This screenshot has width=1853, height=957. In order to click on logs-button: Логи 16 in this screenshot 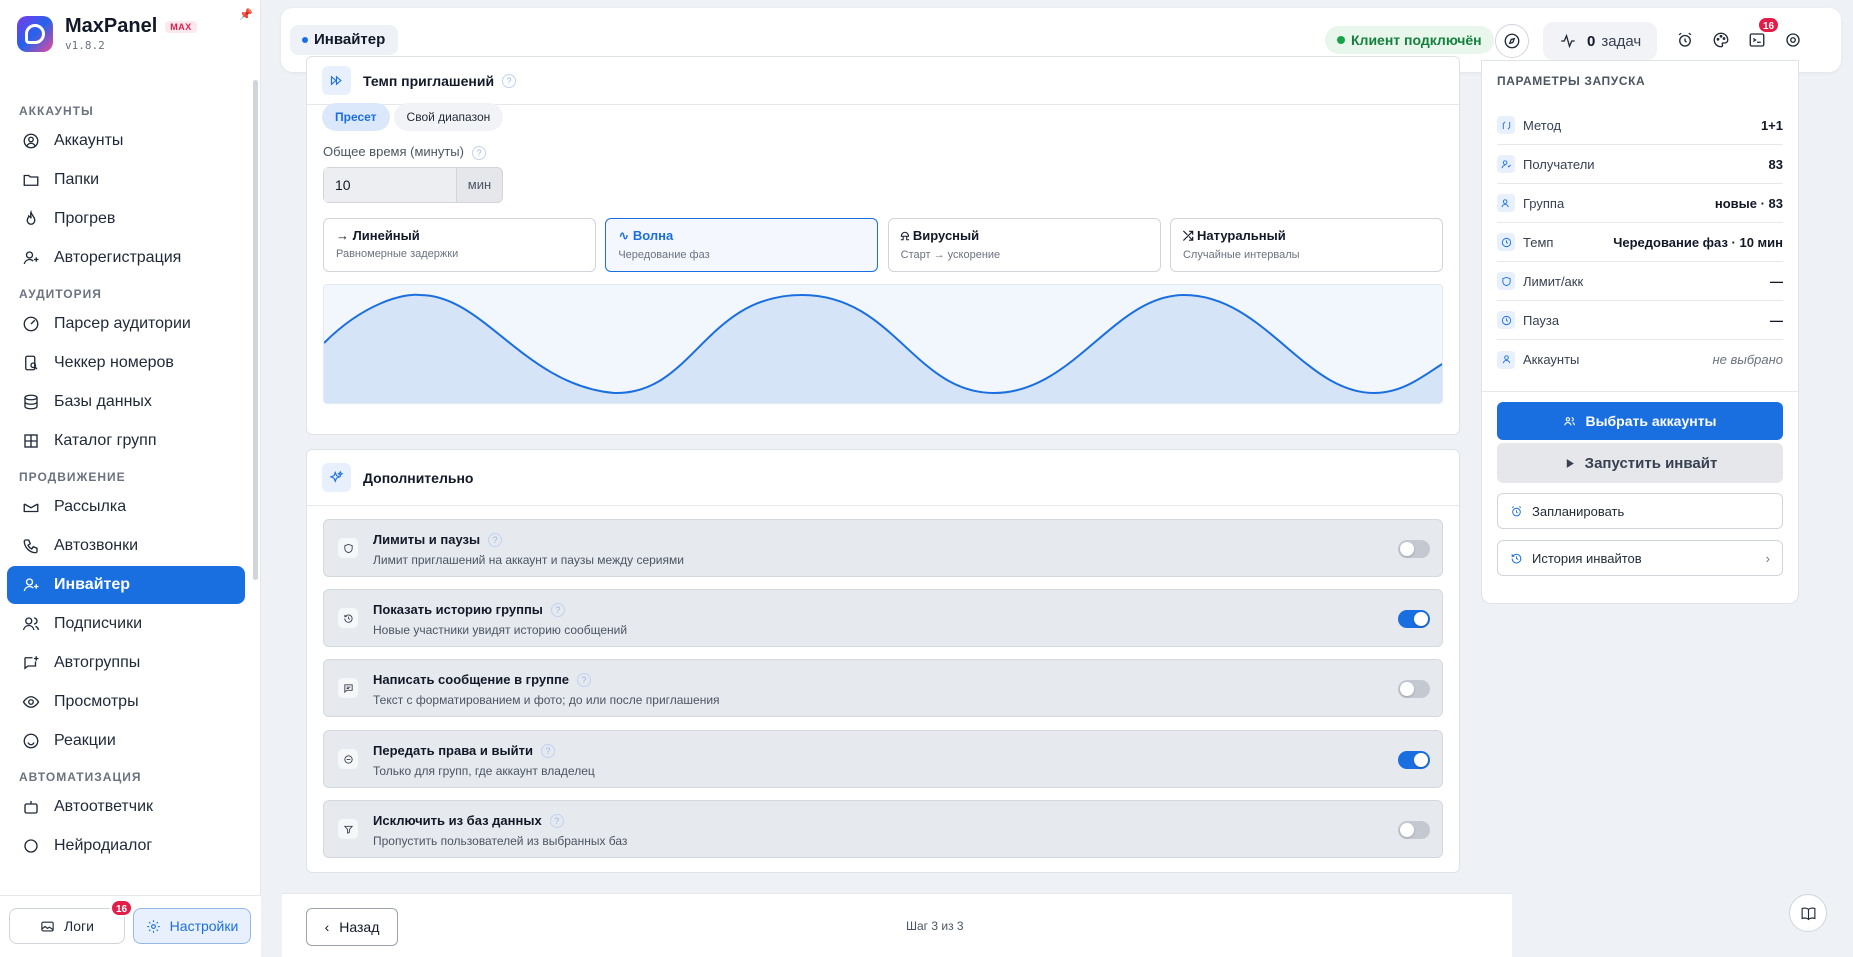, I will do `click(71, 921)`.